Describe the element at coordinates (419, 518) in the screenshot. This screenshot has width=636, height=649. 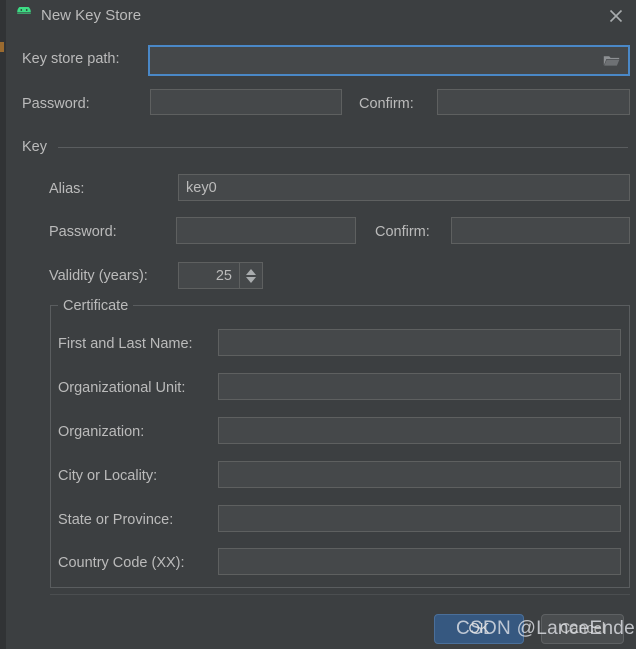
I see `certificate-state-or-province-input` at that location.